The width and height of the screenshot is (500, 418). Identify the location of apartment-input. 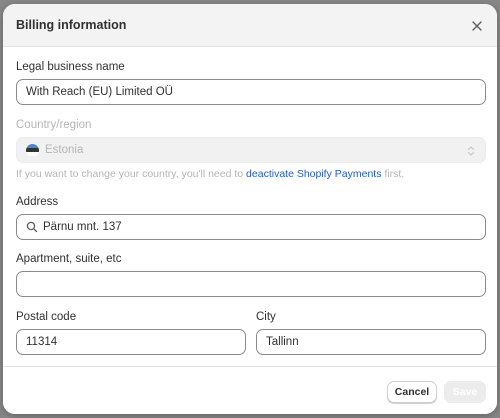
(251, 284).